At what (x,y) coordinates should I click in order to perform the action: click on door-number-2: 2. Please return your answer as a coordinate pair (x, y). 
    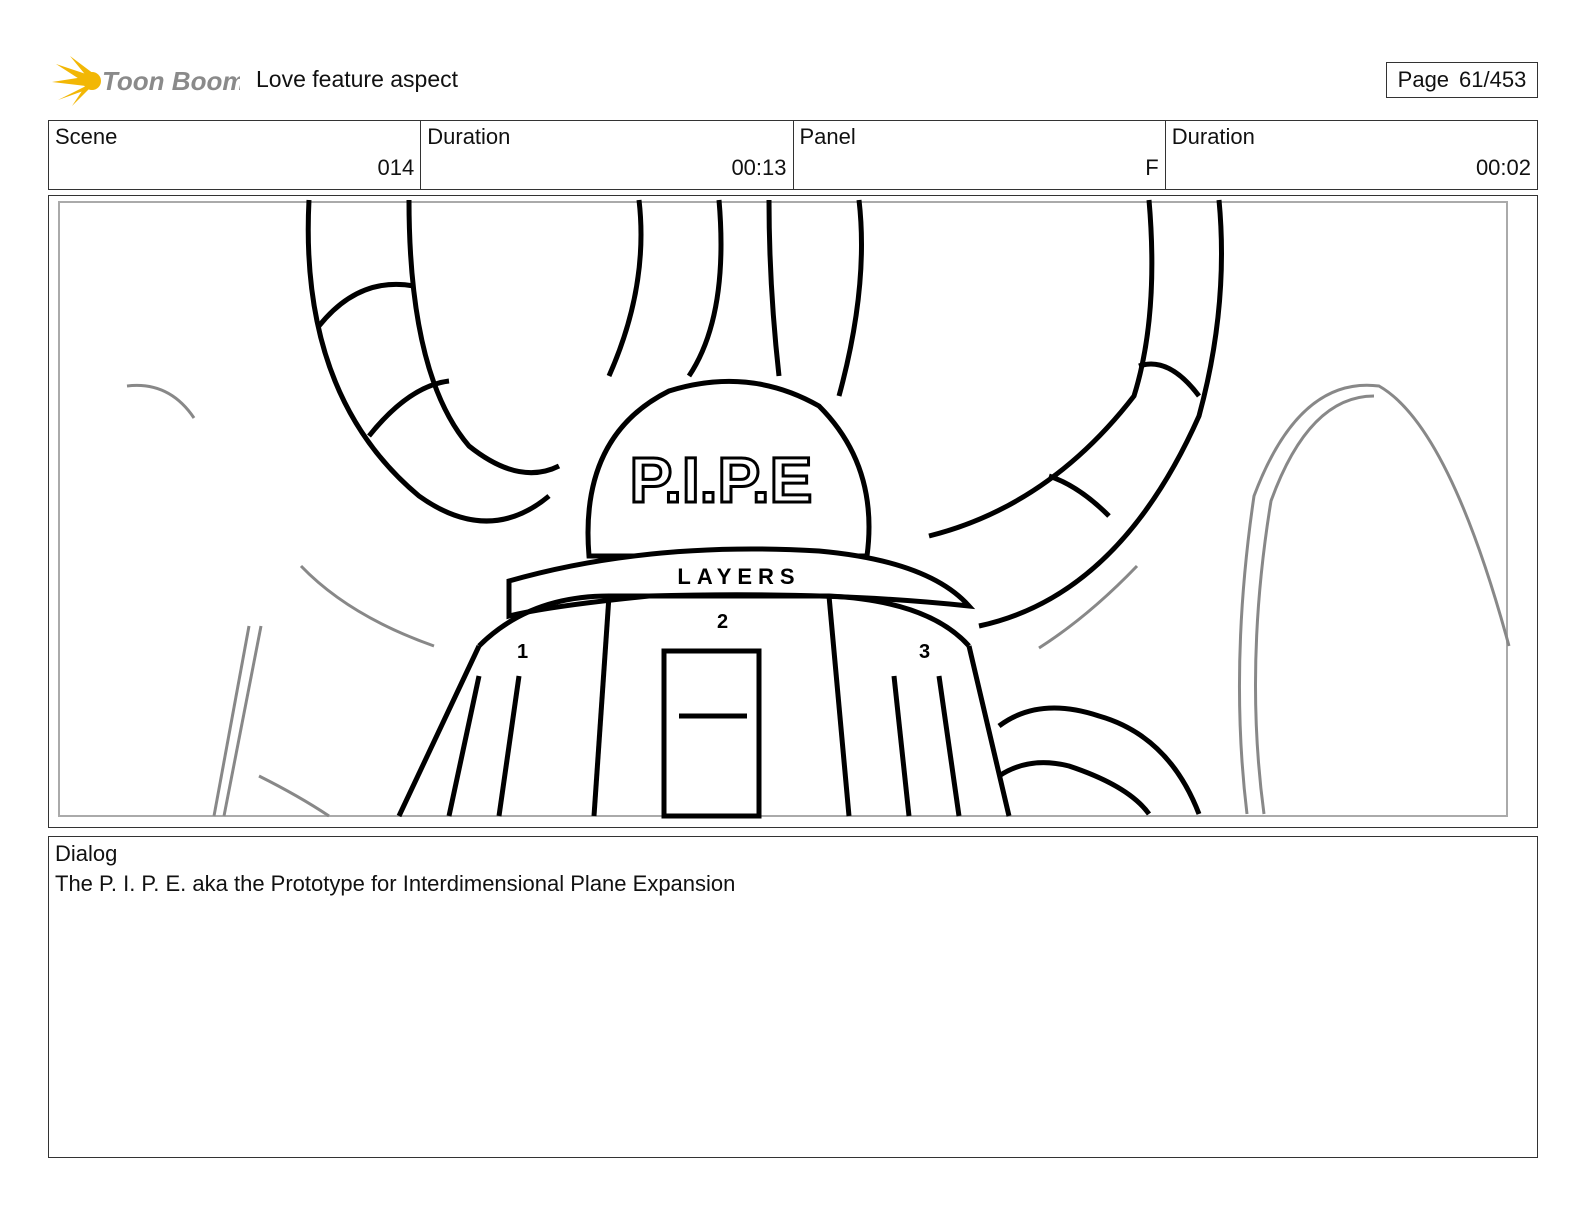
    Looking at the image, I should click on (722, 622).